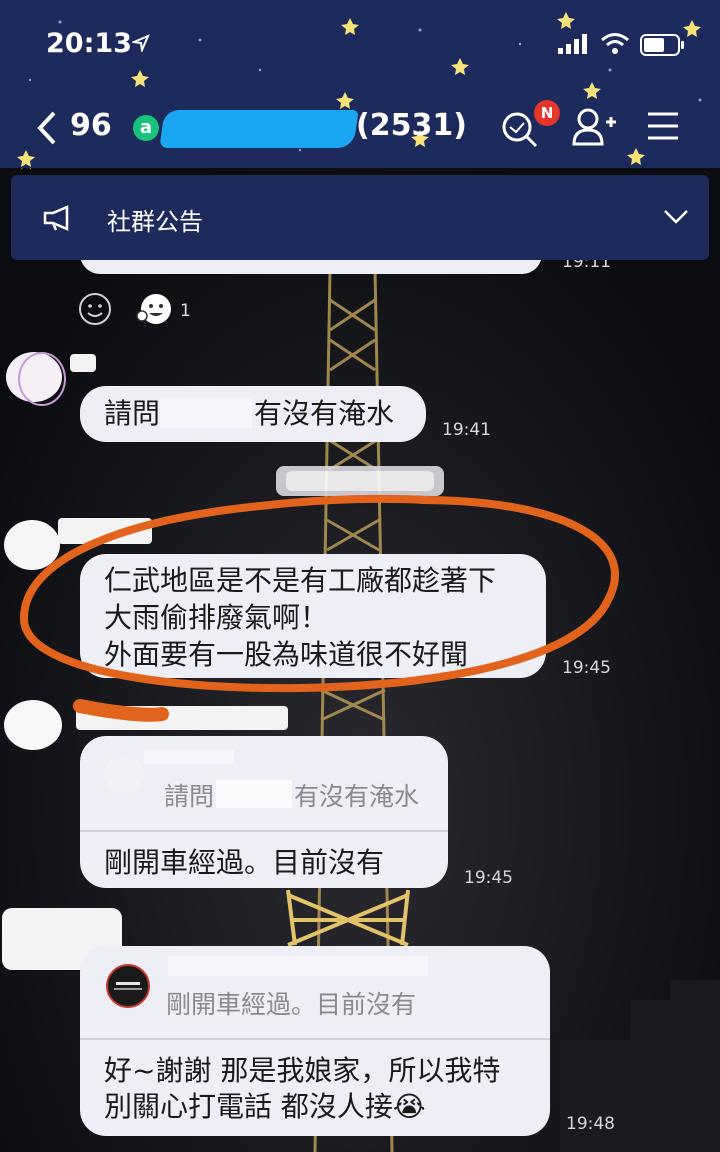 Image resolution: width=720 pixels, height=1152 pixels. I want to click on location-arrow-icon, so click(141, 43).